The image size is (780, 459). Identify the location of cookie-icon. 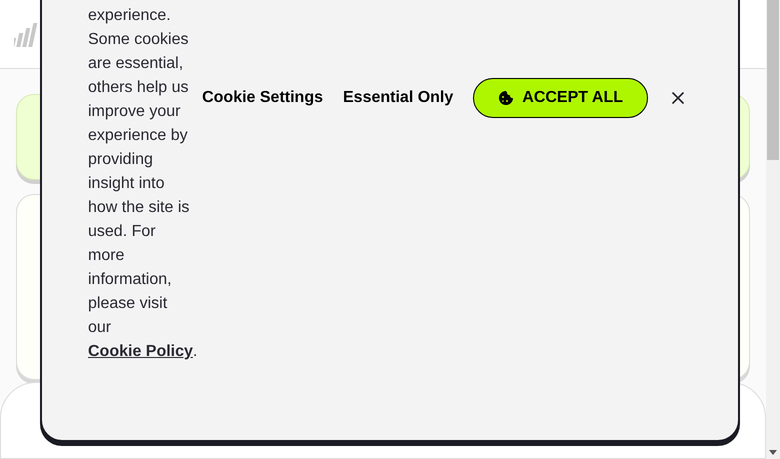
(506, 98).